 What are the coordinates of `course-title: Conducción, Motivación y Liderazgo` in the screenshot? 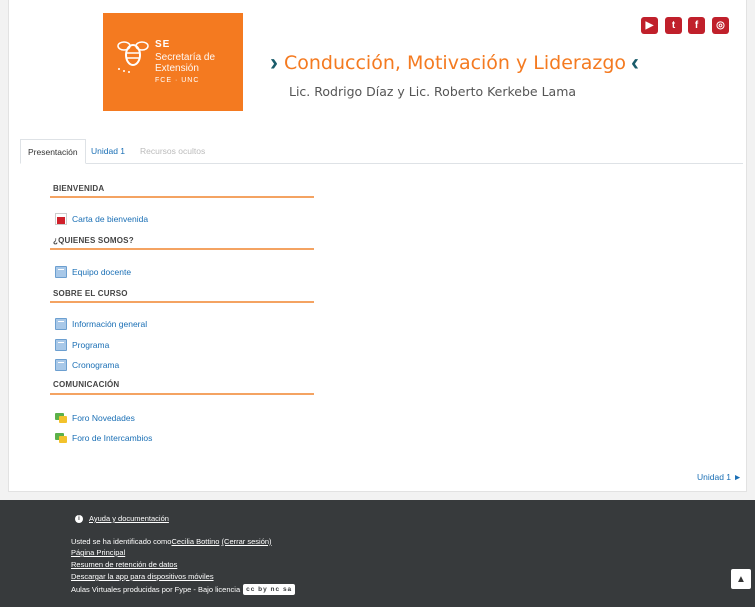 It's located at (455, 63).